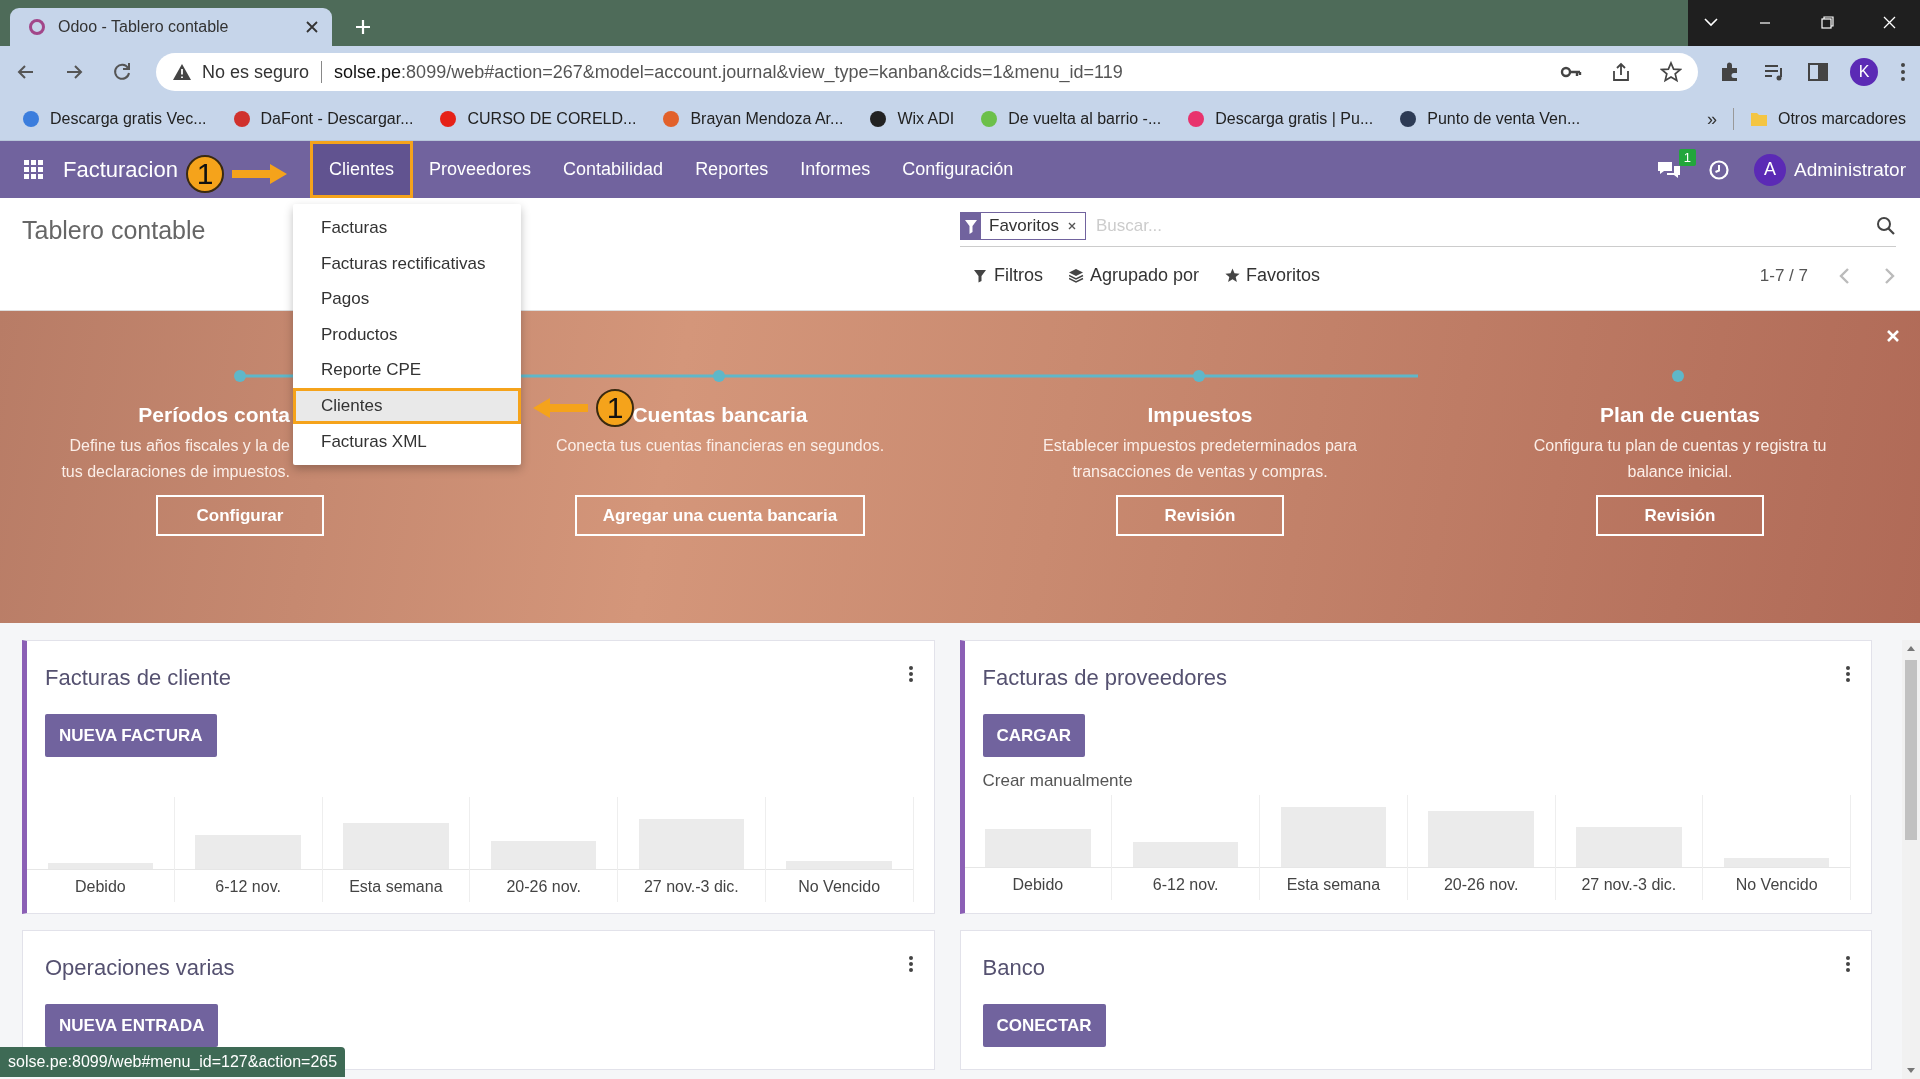 The height and width of the screenshot is (1079, 1920). What do you see at coordinates (1034, 735) in the screenshot?
I see `primary-button: CARGAR` at bounding box center [1034, 735].